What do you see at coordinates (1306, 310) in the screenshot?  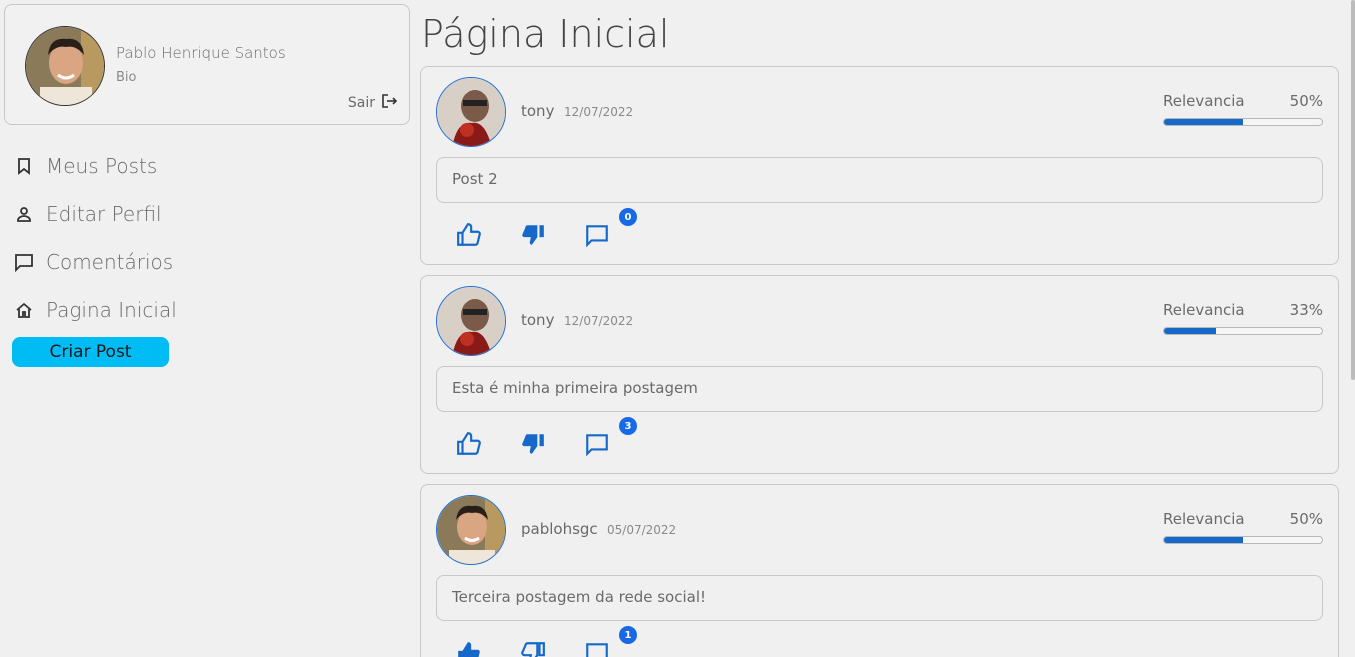 I see `relevance-value: 33%` at bounding box center [1306, 310].